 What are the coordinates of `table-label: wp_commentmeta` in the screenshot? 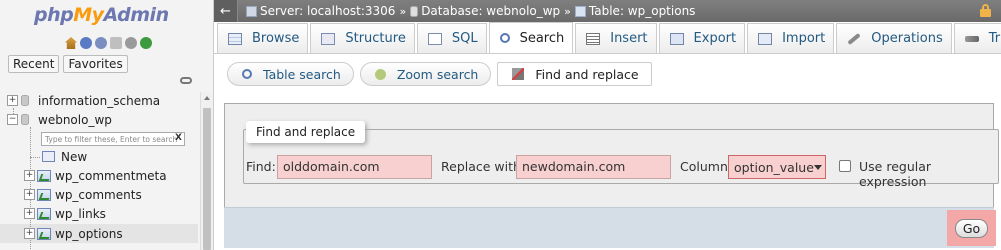 It's located at (111, 176).